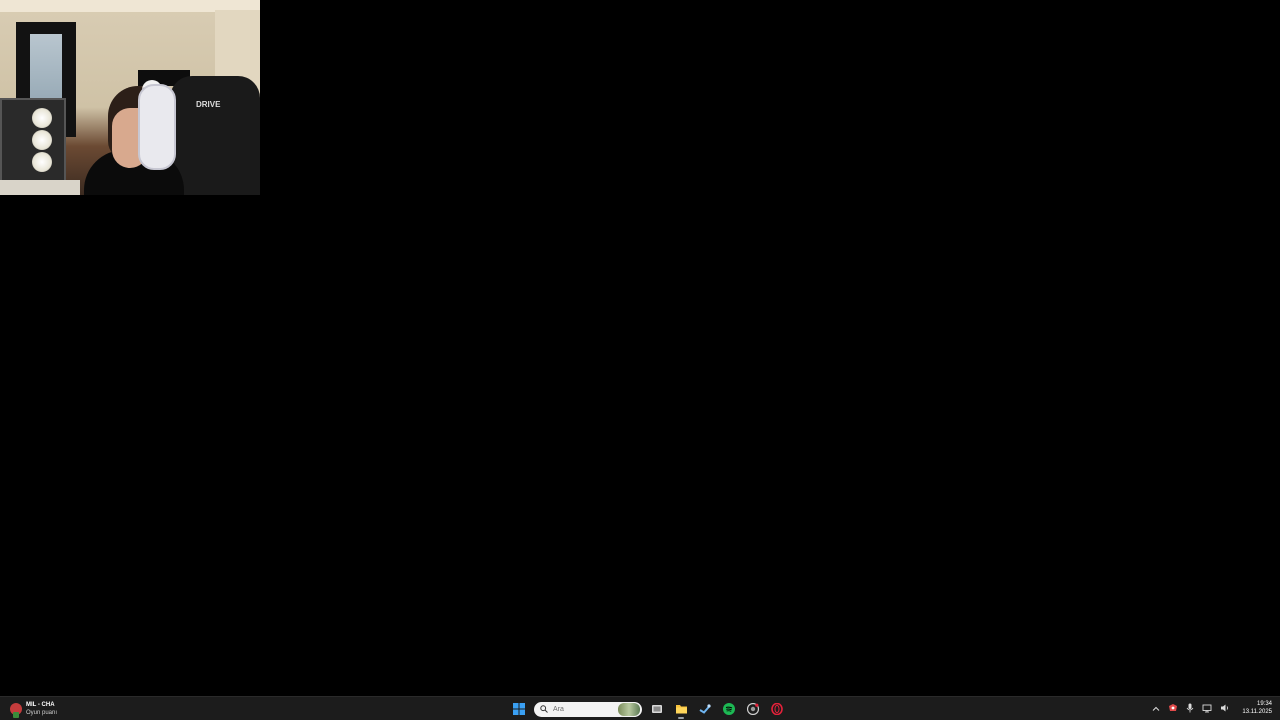 Image resolution: width=1280 pixels, height=720 pixels. What do you see at coordinates (1207, 709) in the screenshot?
I see `network-icon` at bounding box center [1207, 709].